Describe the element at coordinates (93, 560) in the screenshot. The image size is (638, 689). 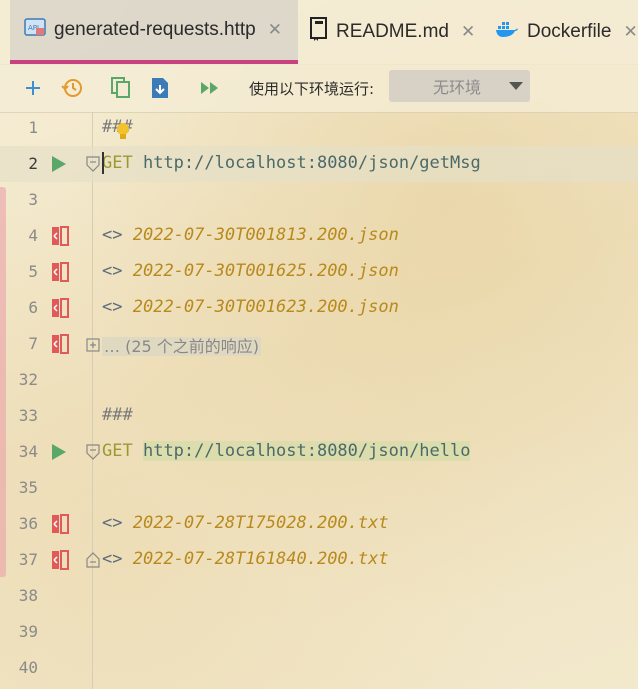
I see `fold-end-icon` at that location.